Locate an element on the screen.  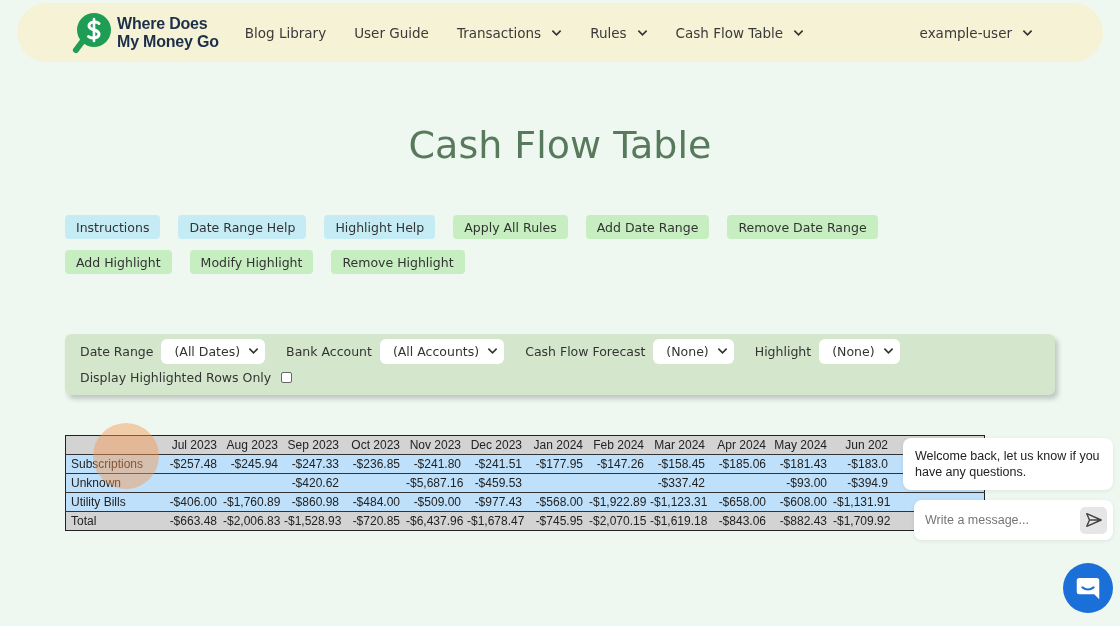
table-cell: -$977.43 is located at coordinates (494, 502).